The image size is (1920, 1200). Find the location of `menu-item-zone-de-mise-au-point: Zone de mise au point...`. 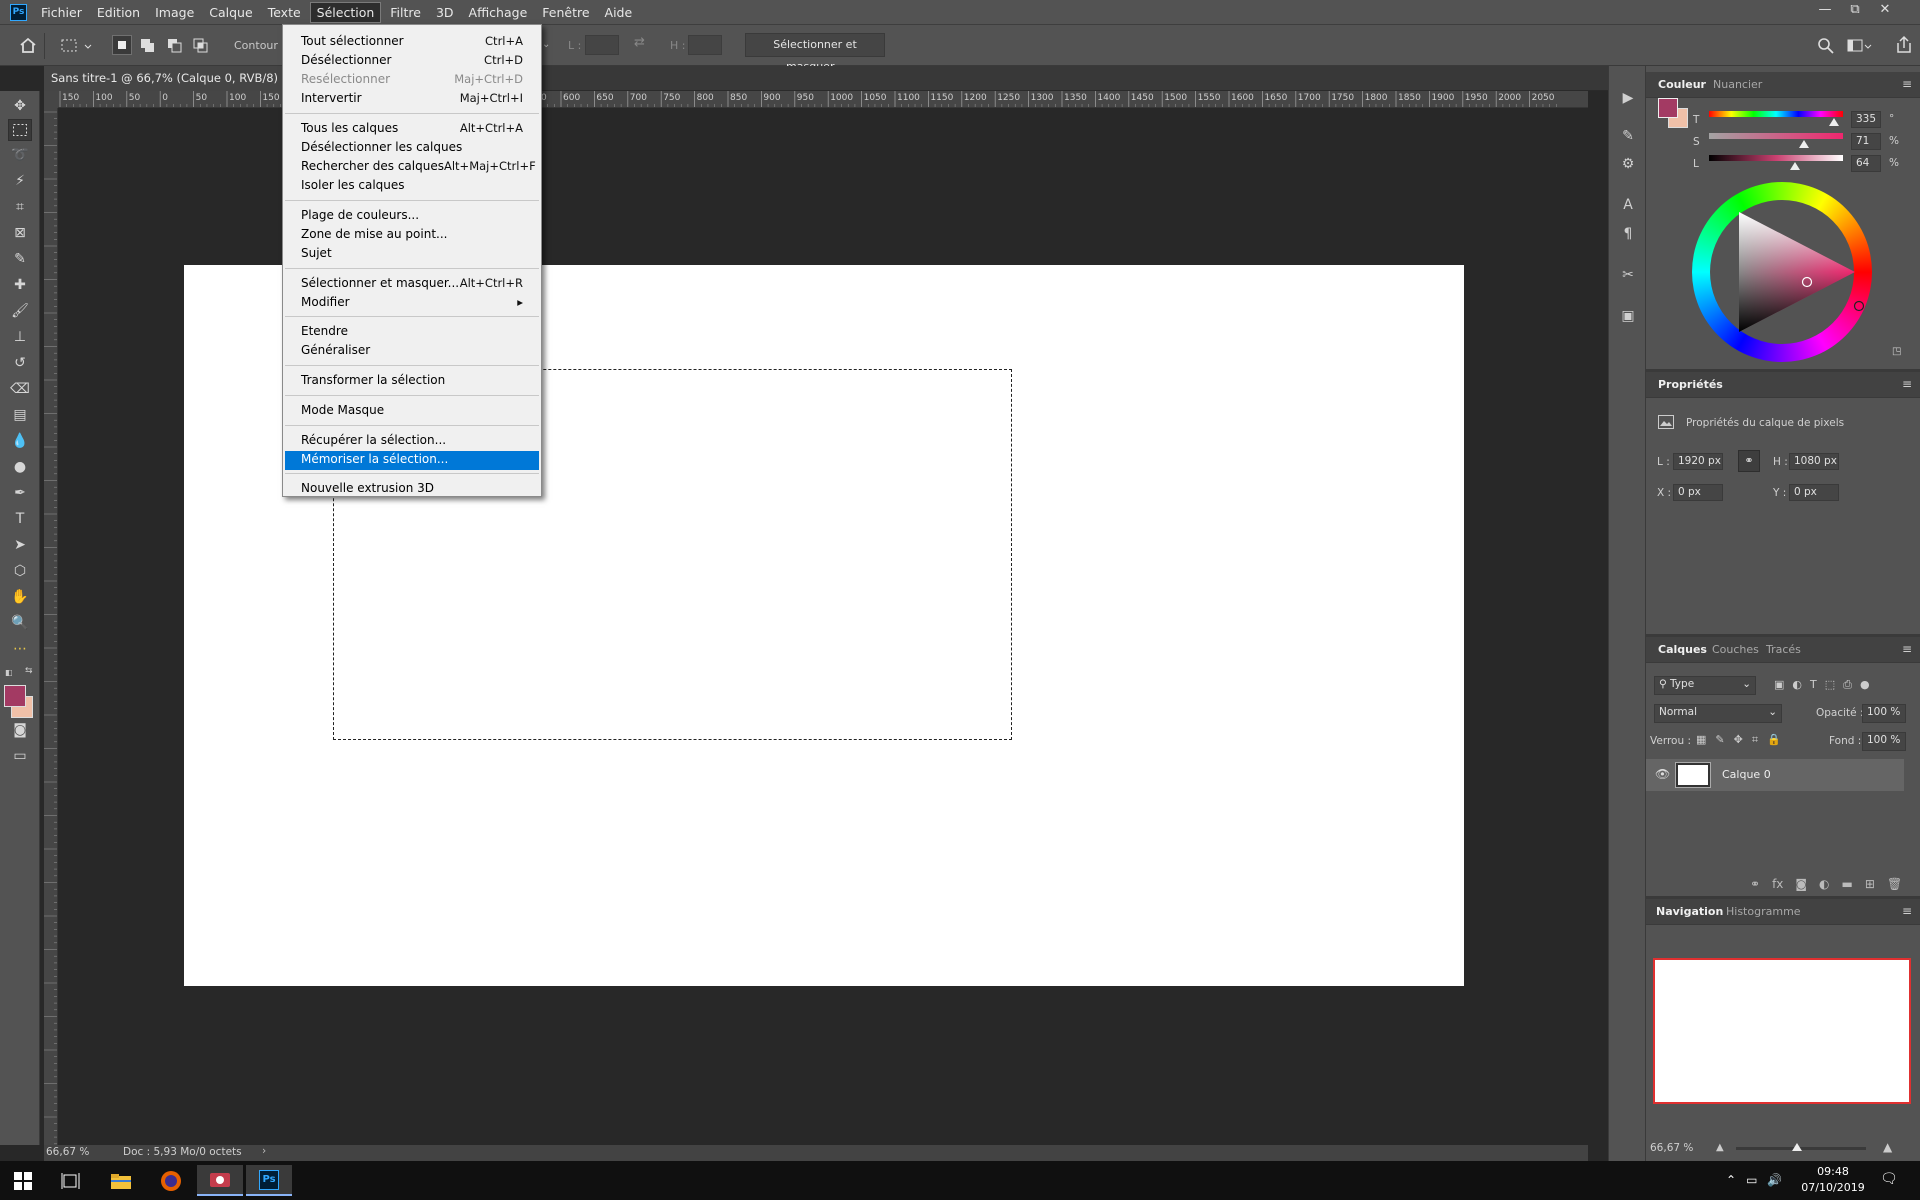

menu-item-zone-de-mise-au-point: Zone de mise au point... is located at coordinates (412, 235).